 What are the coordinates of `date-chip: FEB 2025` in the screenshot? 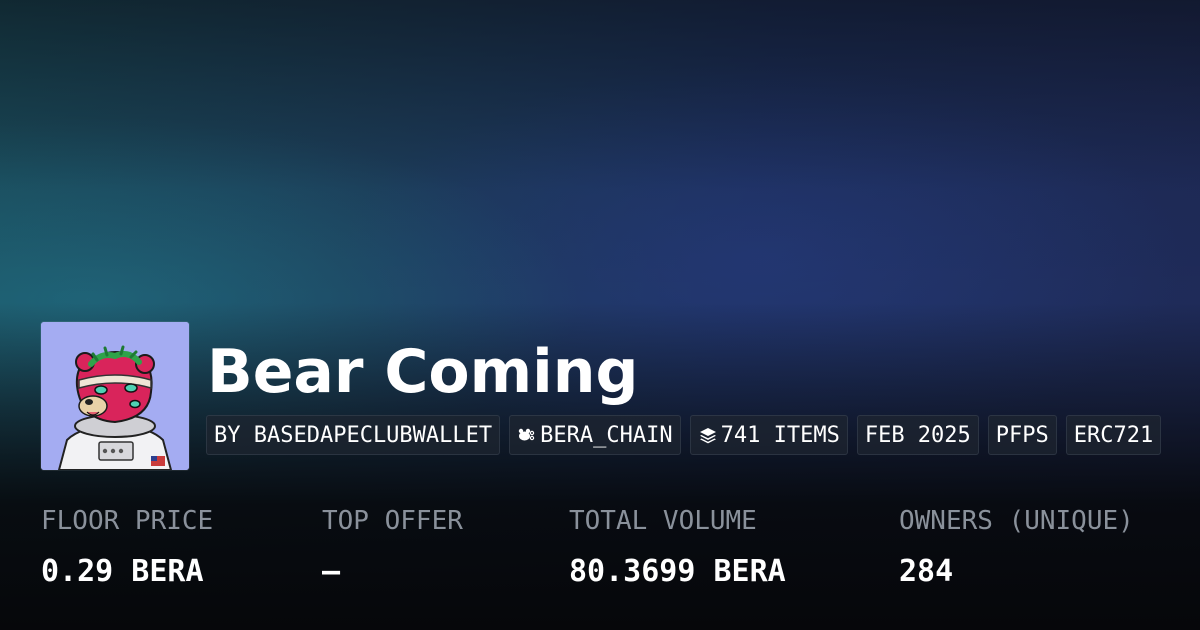 It's located at (917, 435).